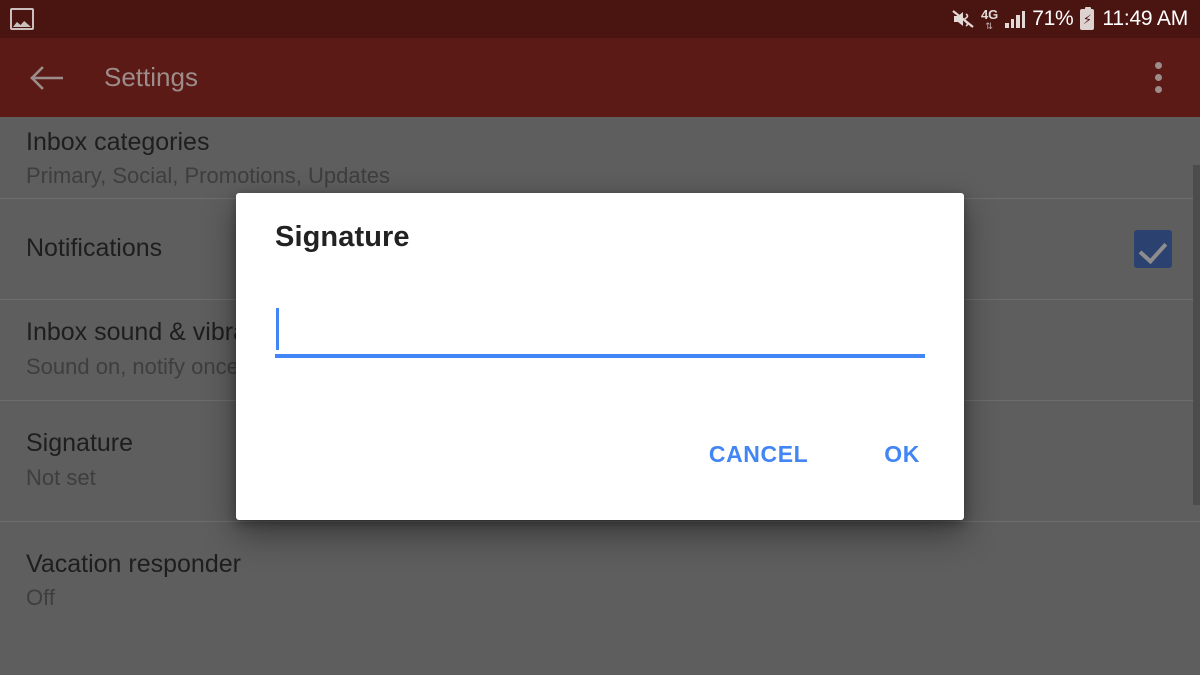 The image size is (1200, 675). I want to click on notifications-checkbox, so click(1153, 249).